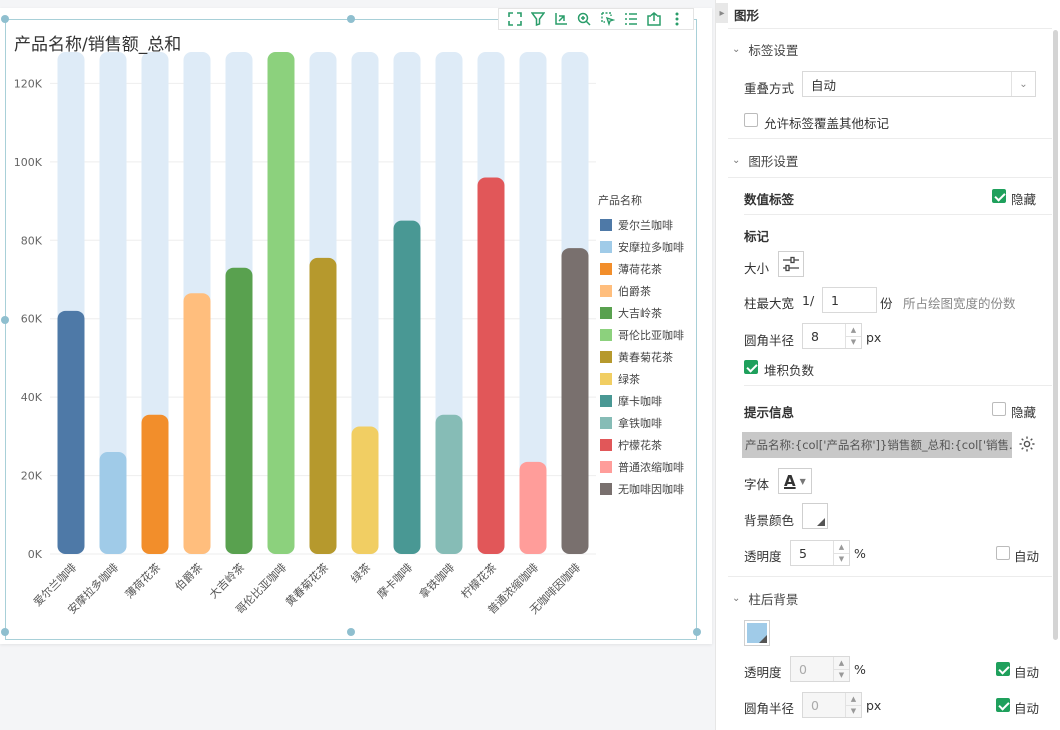 The image size is (1060, 730). I want to click on x-tick-label: 伯爵茶, so click(188, 576).